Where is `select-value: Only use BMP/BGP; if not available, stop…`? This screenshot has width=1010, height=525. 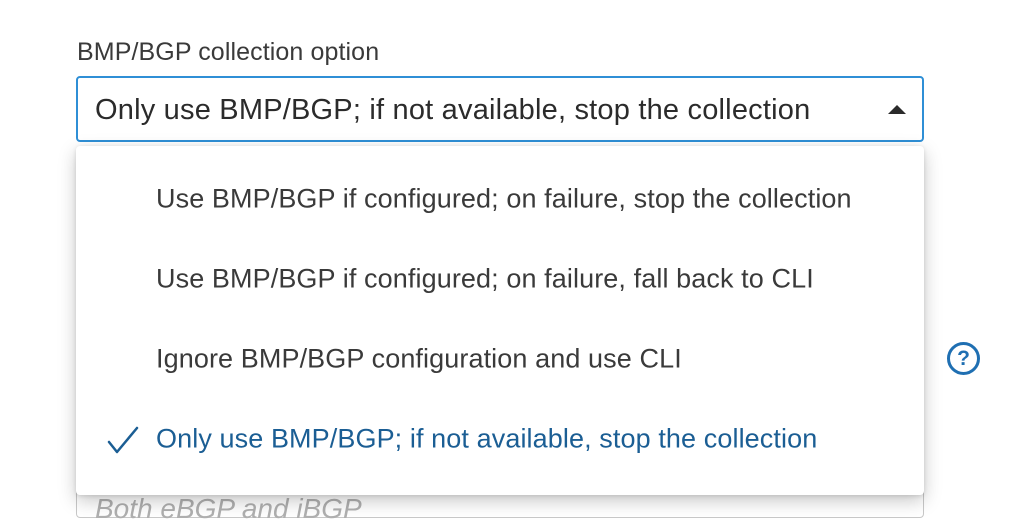
select-value: Only use BMP/BGP; if not available, stop… is located at coordinates (453, 110).